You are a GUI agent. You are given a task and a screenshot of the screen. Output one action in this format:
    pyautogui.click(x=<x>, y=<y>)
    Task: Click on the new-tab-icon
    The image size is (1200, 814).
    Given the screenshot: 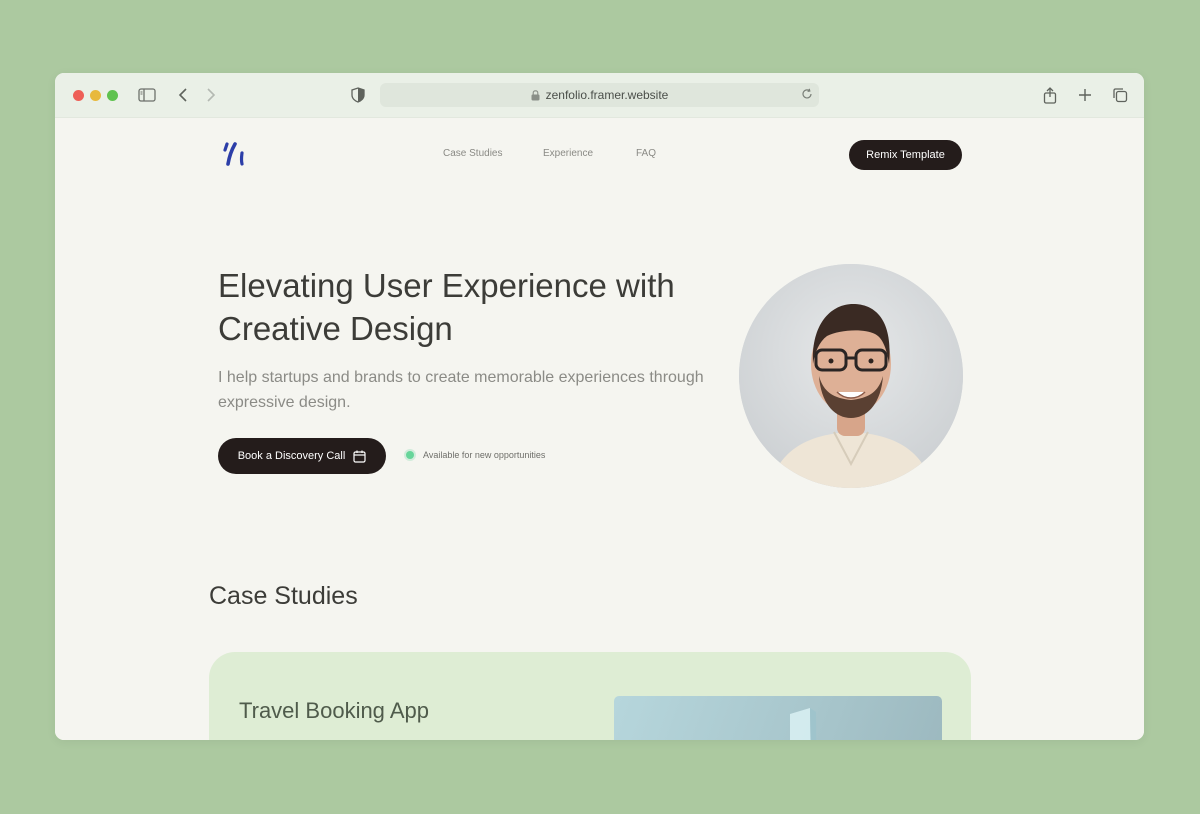 What is the action you would take?
    pyautogui.click(x=1085, y=95)
    